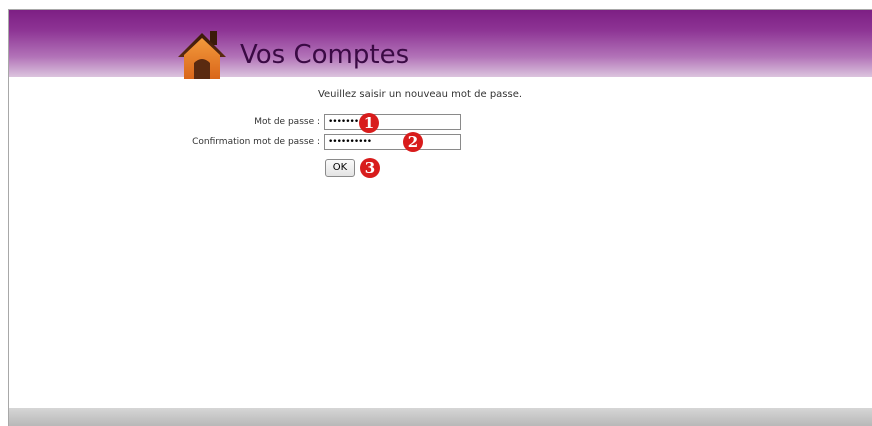  I want to click on instruction-text: Veuillez saisir un nouveau mot de passe., so click(420, 94).